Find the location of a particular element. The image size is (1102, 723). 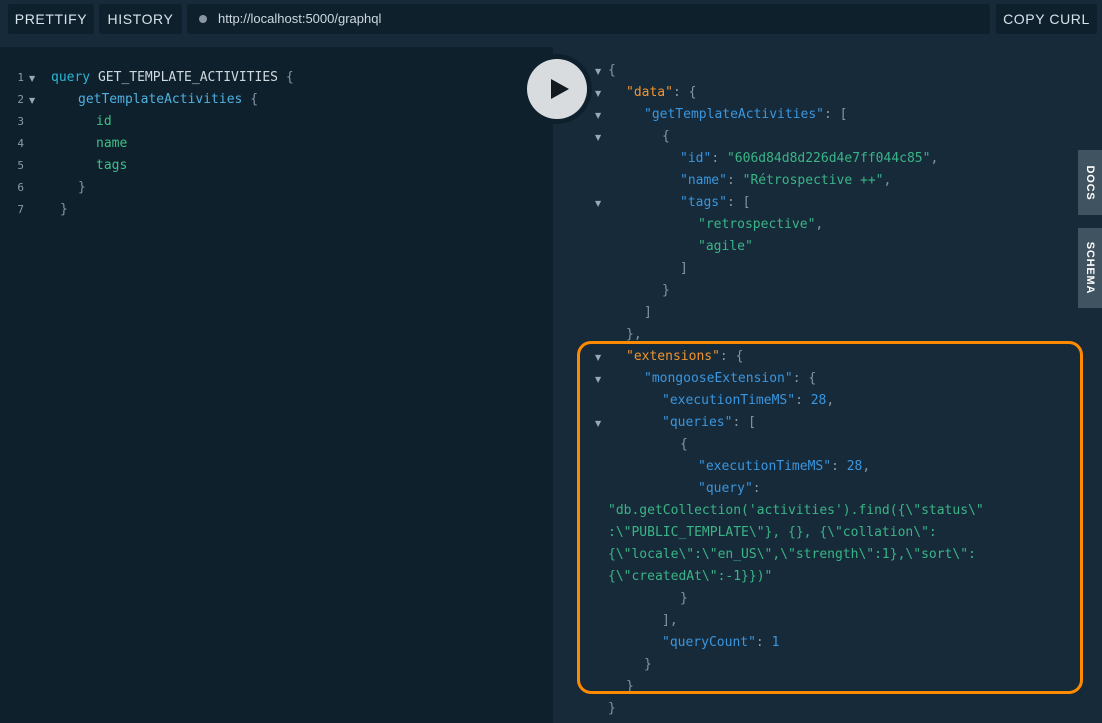

code-line: query GET_TEMPLATE_ACTIVITIES { is located at coordinates (172, 77).